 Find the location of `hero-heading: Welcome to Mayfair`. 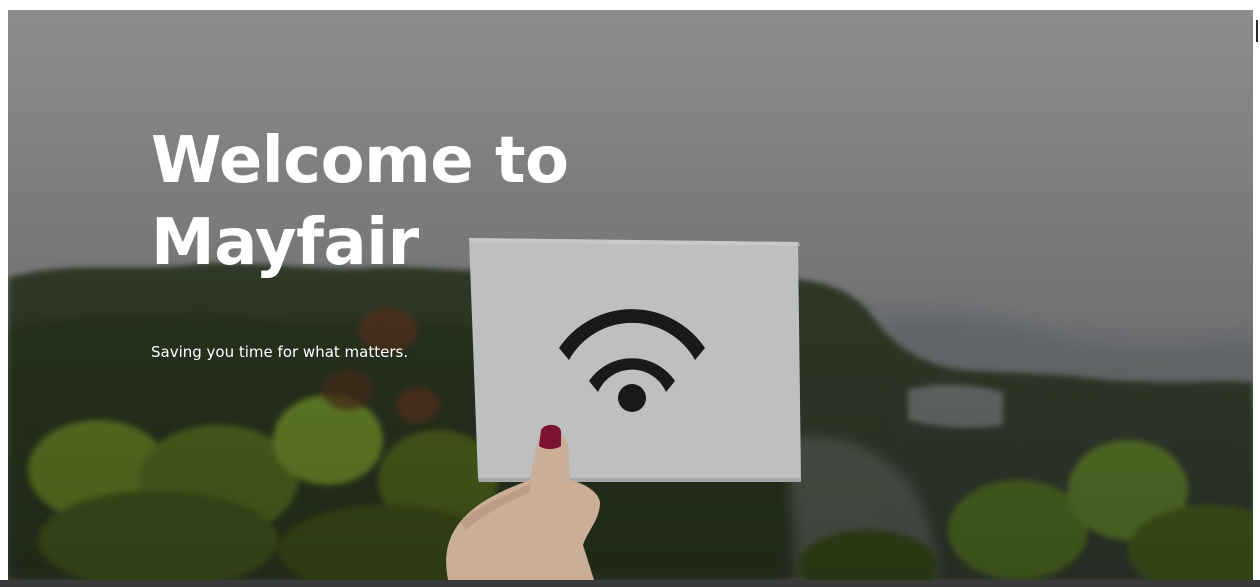

hero-heading: Welcome to Mayfair is located at coordinates (360, 202).